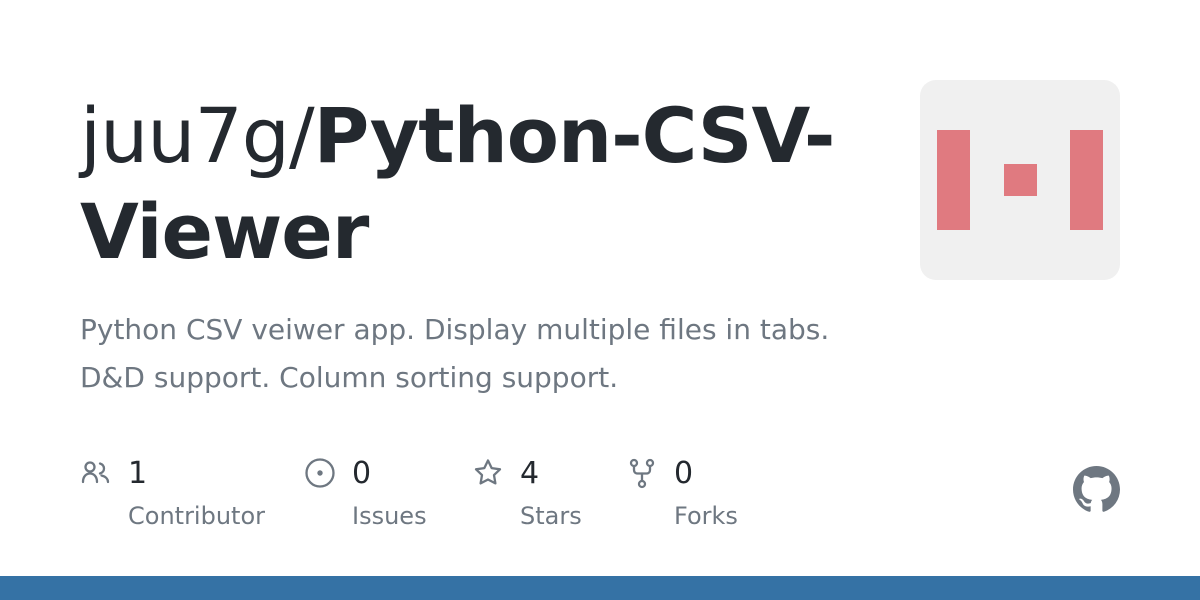 This screenshot has height=600, width=1200. Describe the element at coordinates (551, 516) in the screenshot. I see `stars-label: Stars` at that location.